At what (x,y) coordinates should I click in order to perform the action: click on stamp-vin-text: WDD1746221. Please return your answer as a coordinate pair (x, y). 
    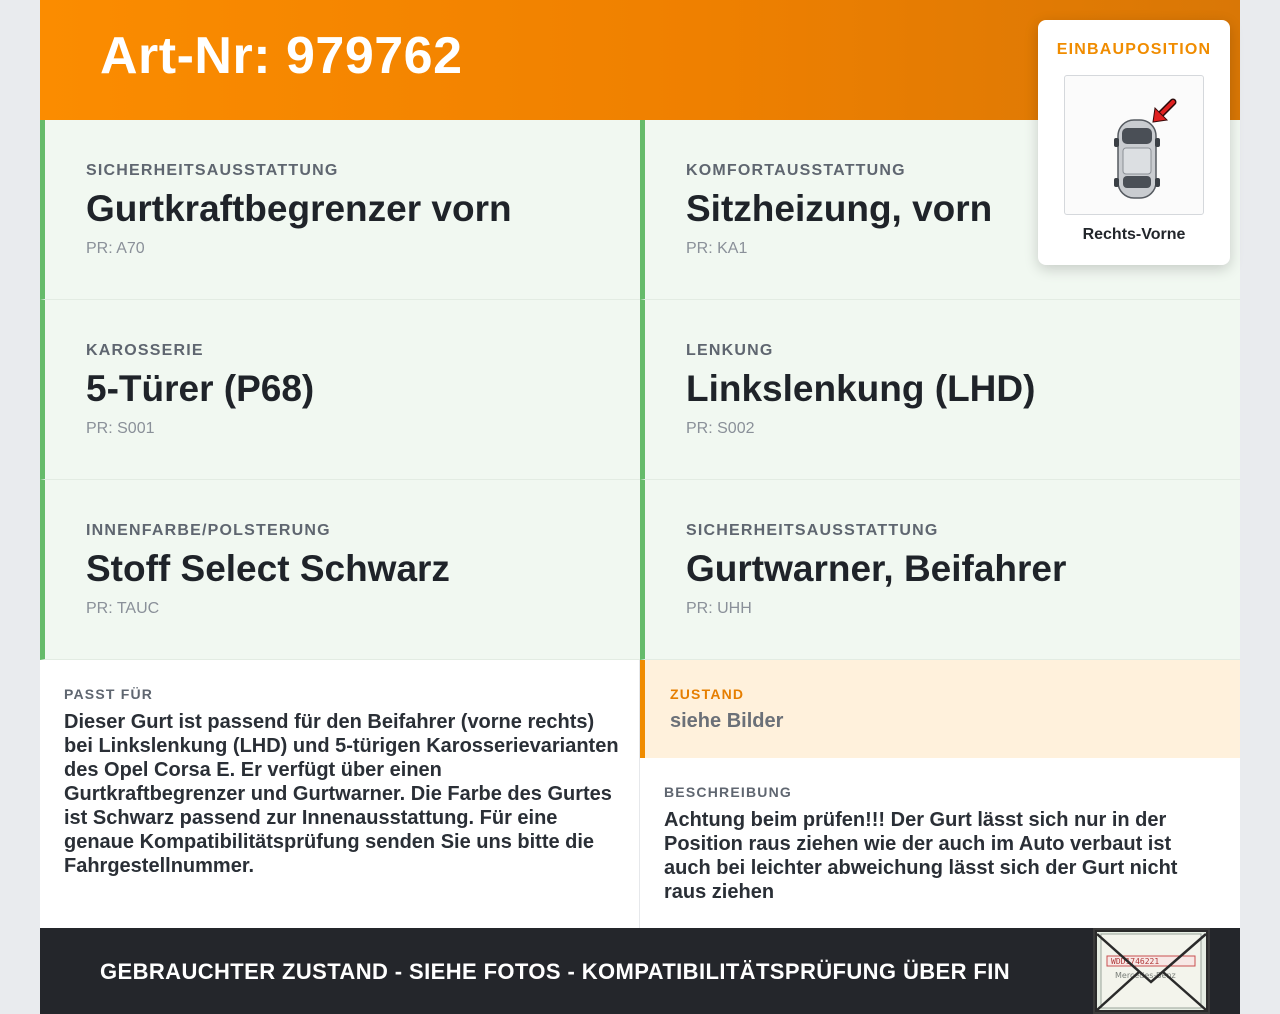
    Looking at the image, I should click on (1135, 961).